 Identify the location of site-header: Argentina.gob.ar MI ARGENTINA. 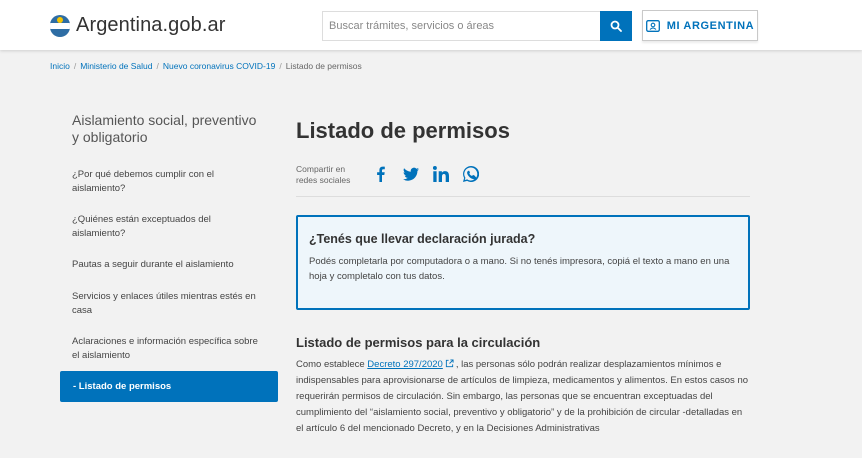
(431, 25).